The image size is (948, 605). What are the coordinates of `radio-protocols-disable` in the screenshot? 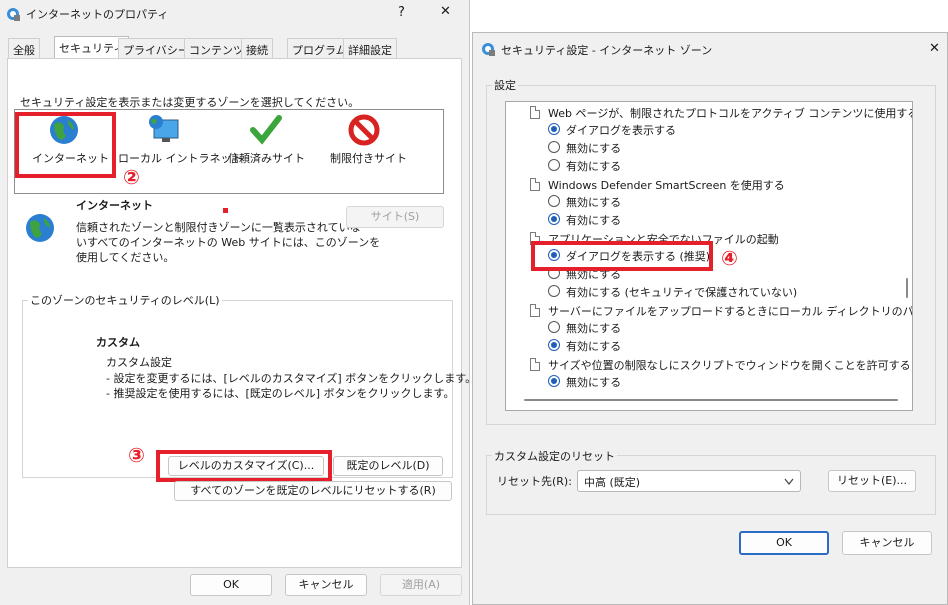 It's located at (554, 147).